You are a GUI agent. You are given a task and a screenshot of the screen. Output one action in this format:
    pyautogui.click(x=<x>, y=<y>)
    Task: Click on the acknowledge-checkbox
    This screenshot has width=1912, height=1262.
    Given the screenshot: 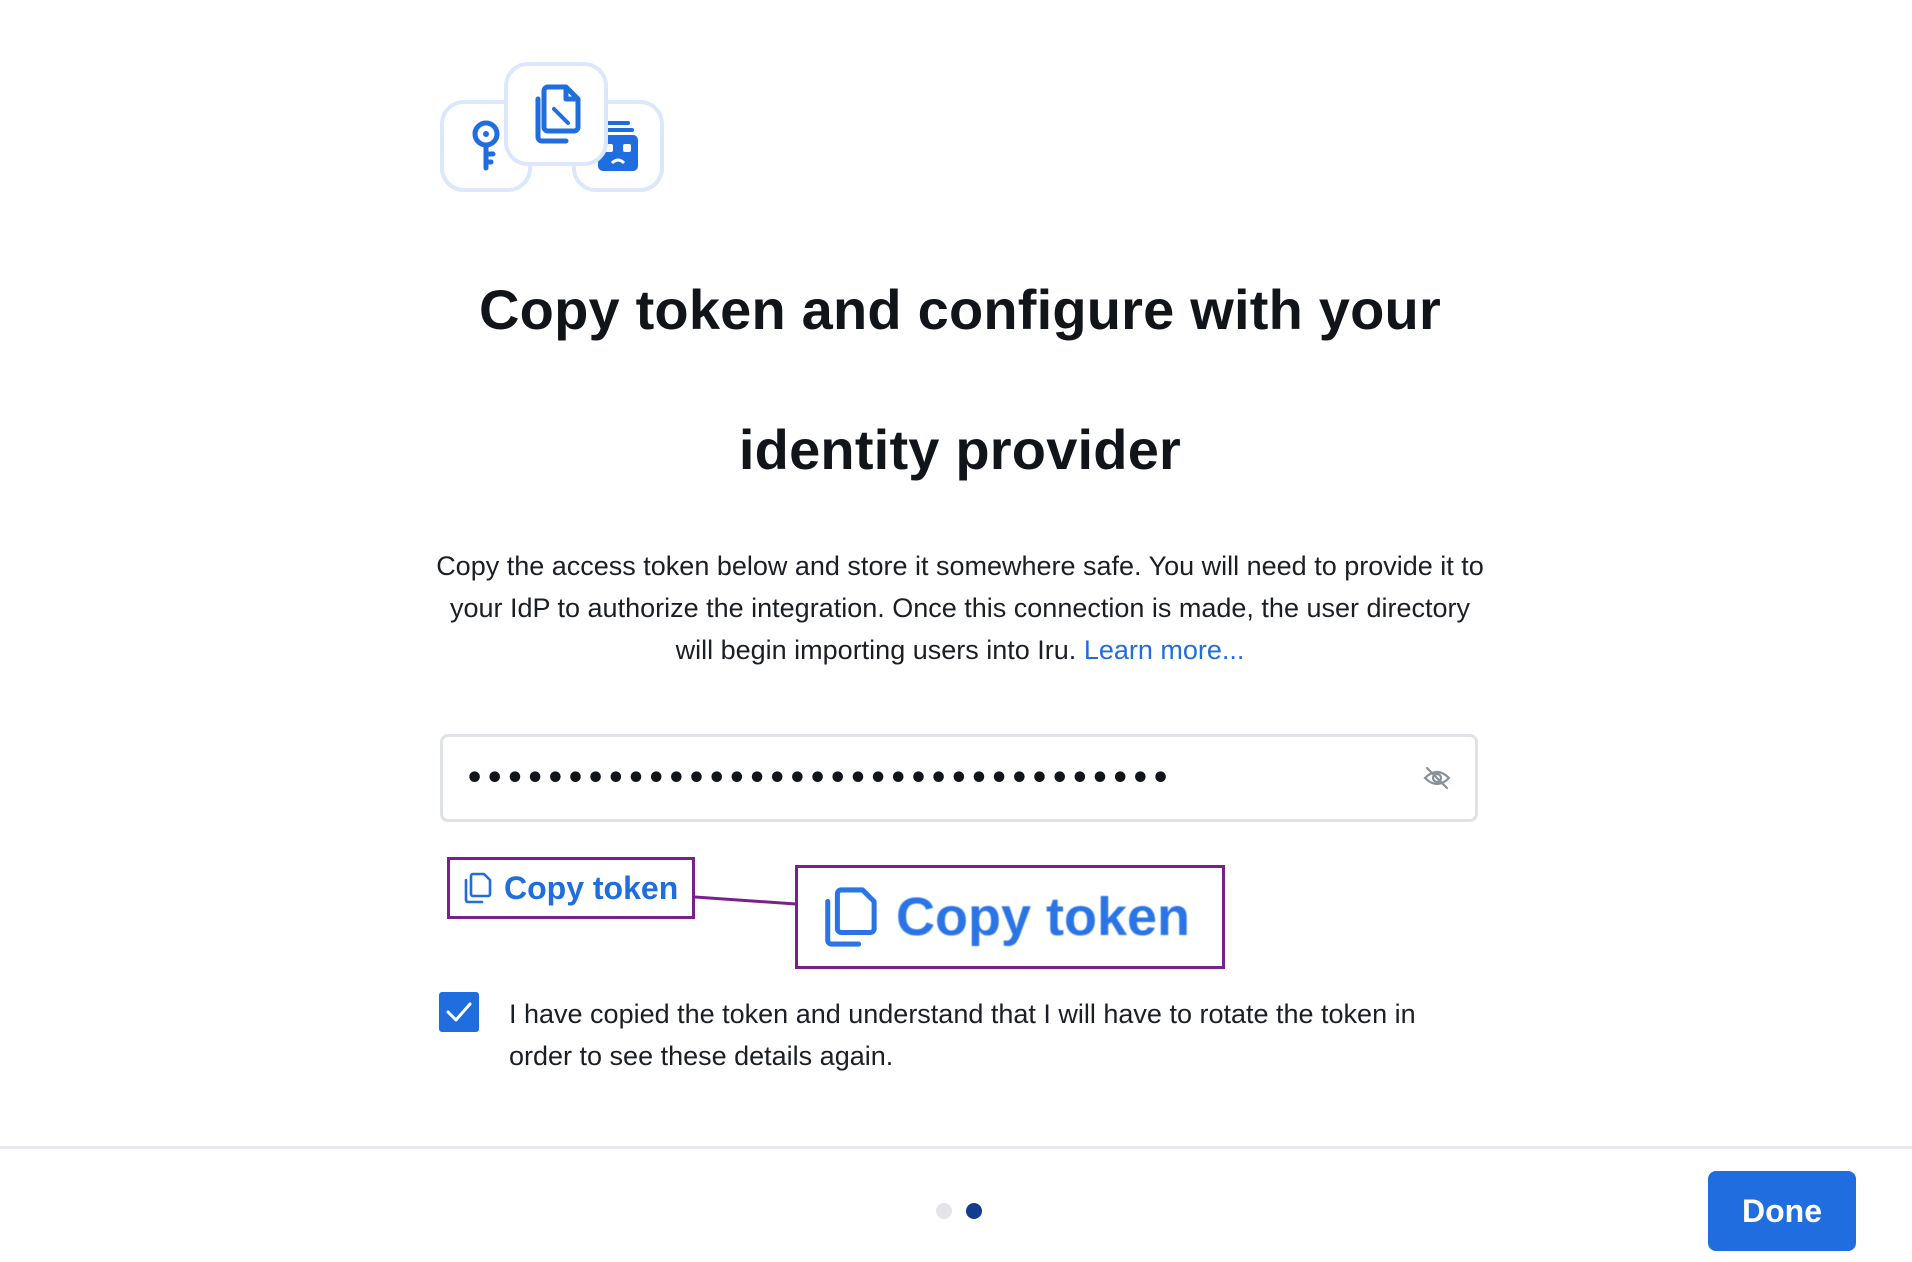 What is the action you would take?
    pyautogui.click(x=459, y=1012)
    